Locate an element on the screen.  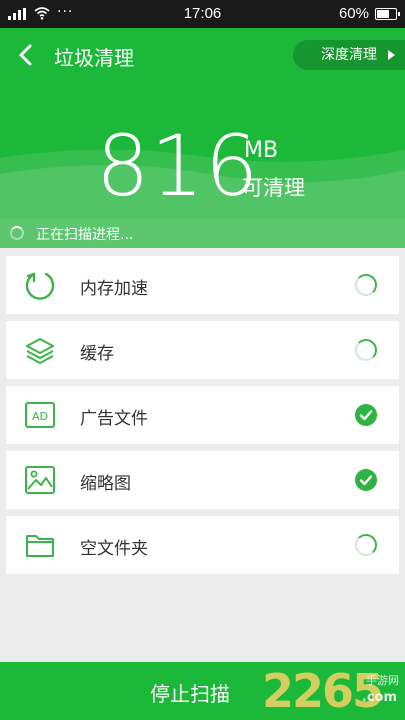
stop-scan-button: 停止扫描 2265 手游网 .com is located at coordinates (202, 691).